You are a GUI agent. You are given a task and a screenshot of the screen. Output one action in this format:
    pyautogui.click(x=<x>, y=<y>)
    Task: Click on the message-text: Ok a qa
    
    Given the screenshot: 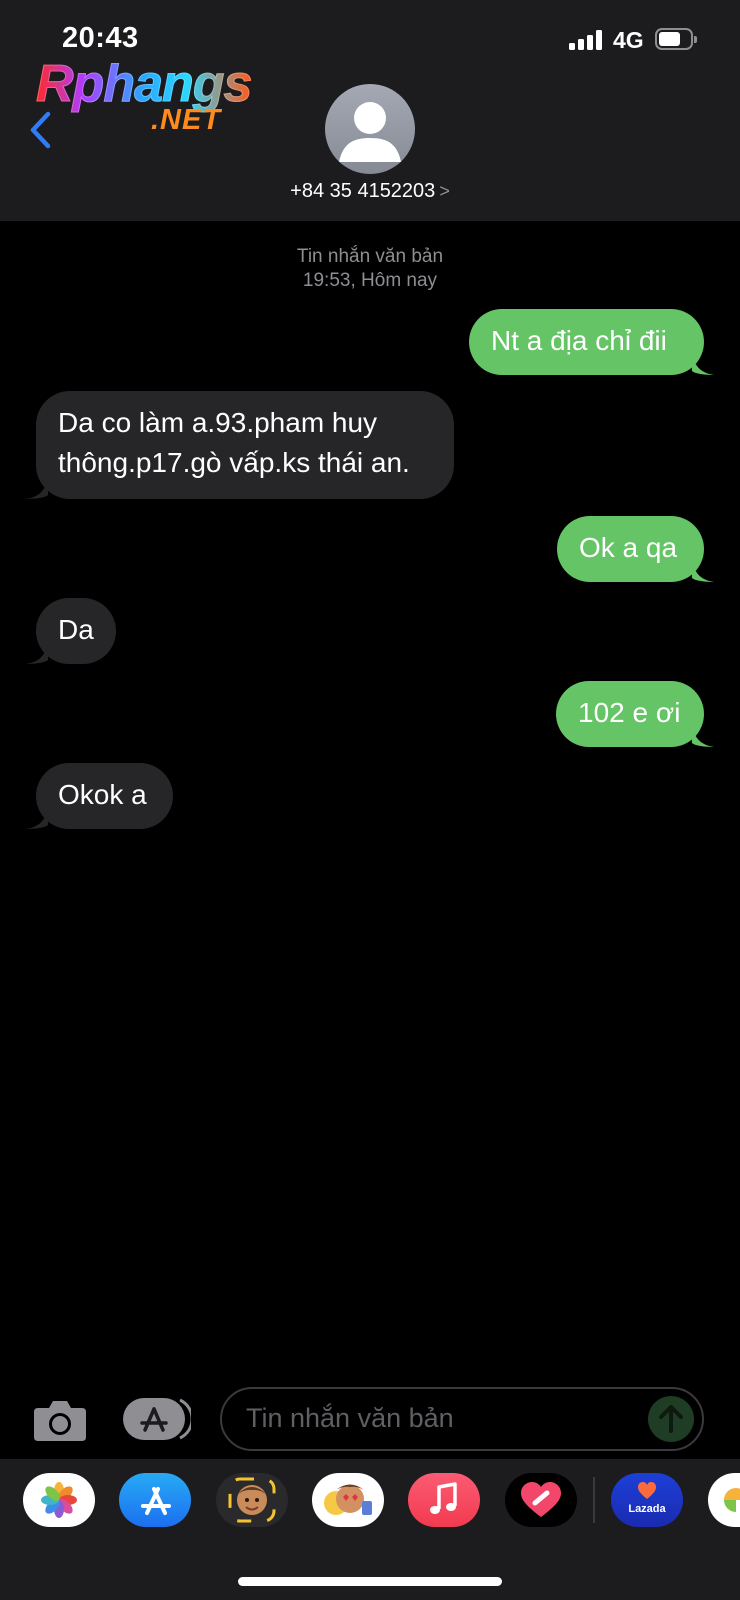 What is the action you would take?
    pyautogui.click(x=628, y=547)
    